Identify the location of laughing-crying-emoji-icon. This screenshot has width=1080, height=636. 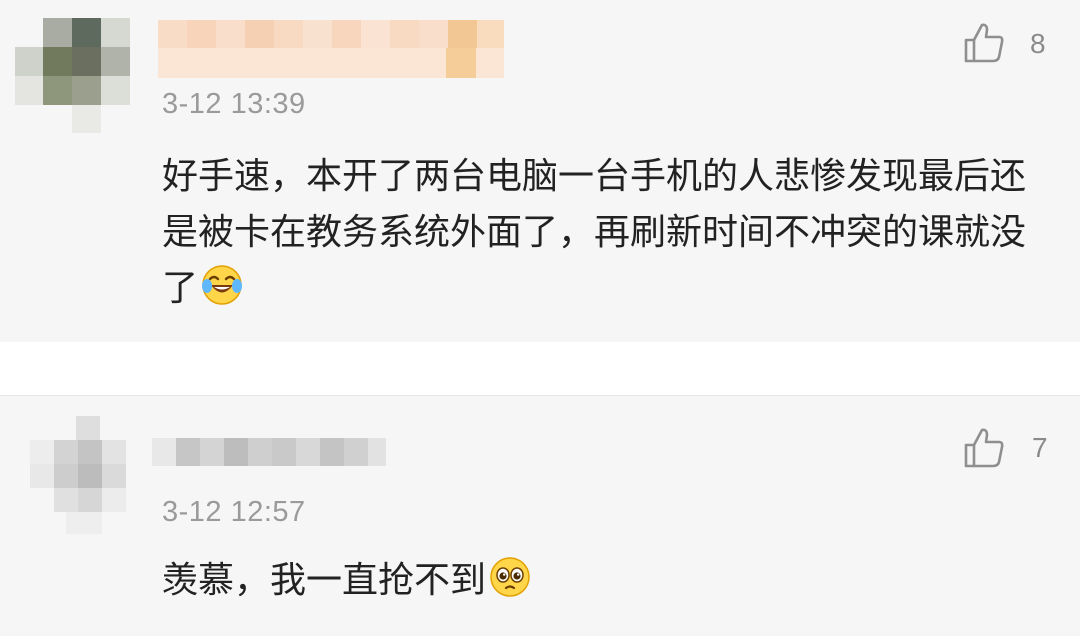
(222, 285).